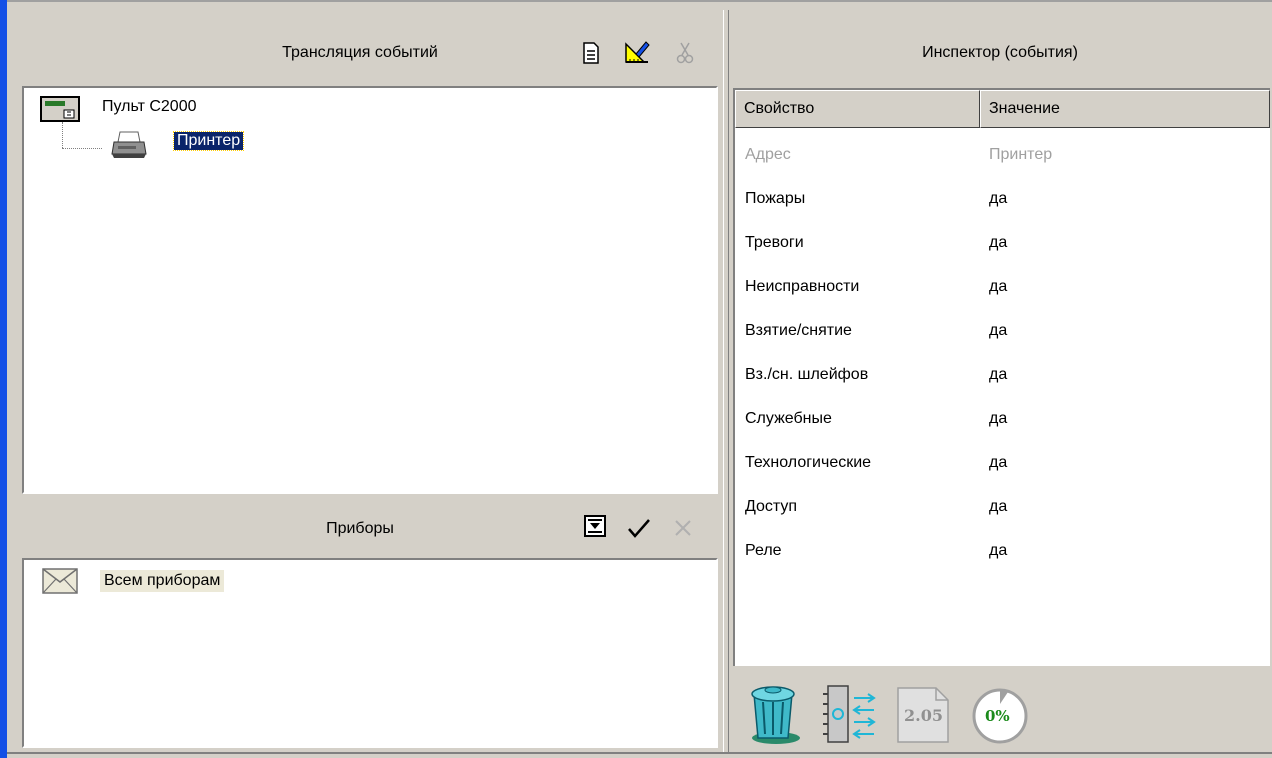  I want to click on version-icon: 2.05, so click(924, 714).